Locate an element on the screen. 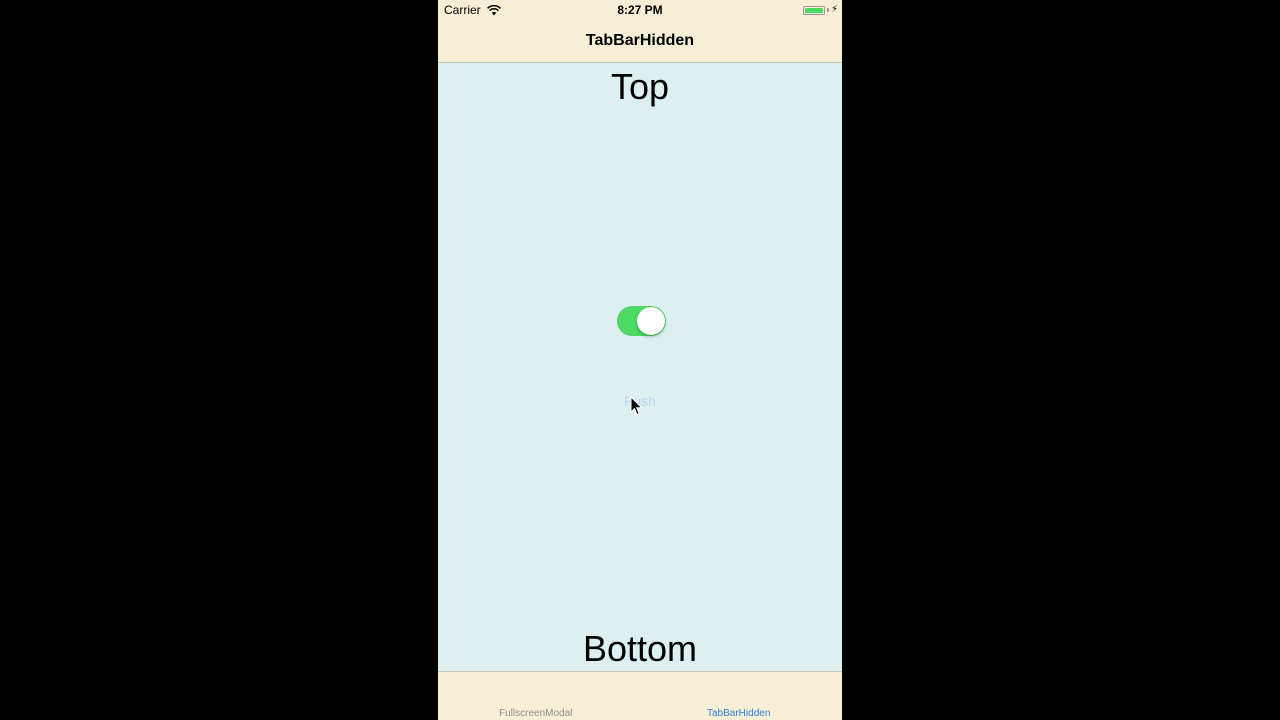  mouse-cursor-icon is located at coordinates (636, 406).